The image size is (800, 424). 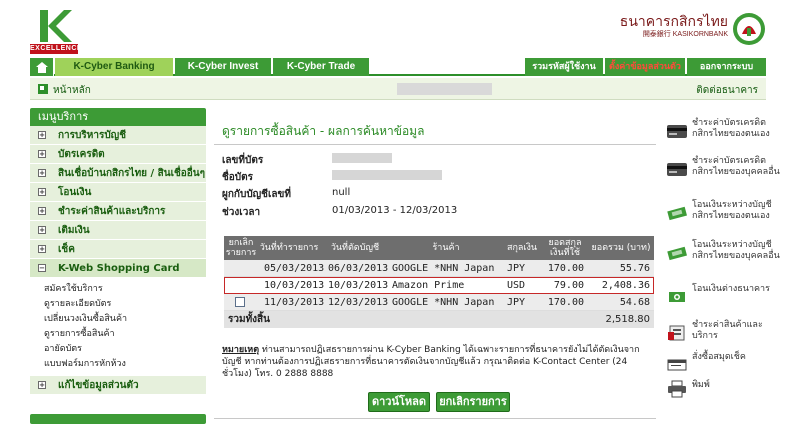 What do you see at coordinates (727, 90) in the screenshot?
I see `contact-bank-link: ติดต่อธนาคาร` at bounding box center [727, 90].